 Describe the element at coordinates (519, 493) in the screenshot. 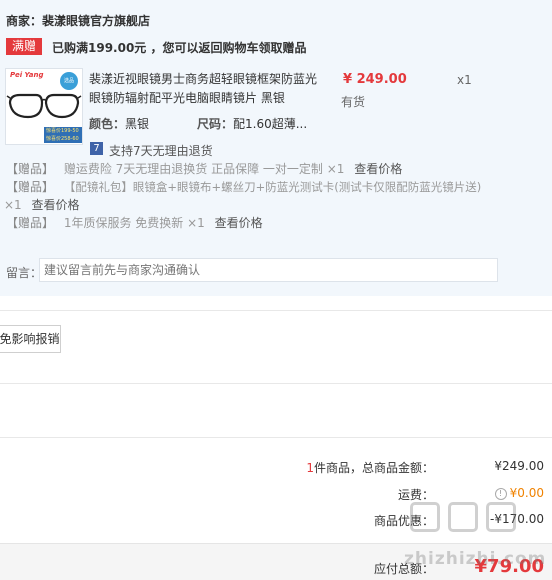

I see `shipping-fee: ! ¥0.00` at that location.